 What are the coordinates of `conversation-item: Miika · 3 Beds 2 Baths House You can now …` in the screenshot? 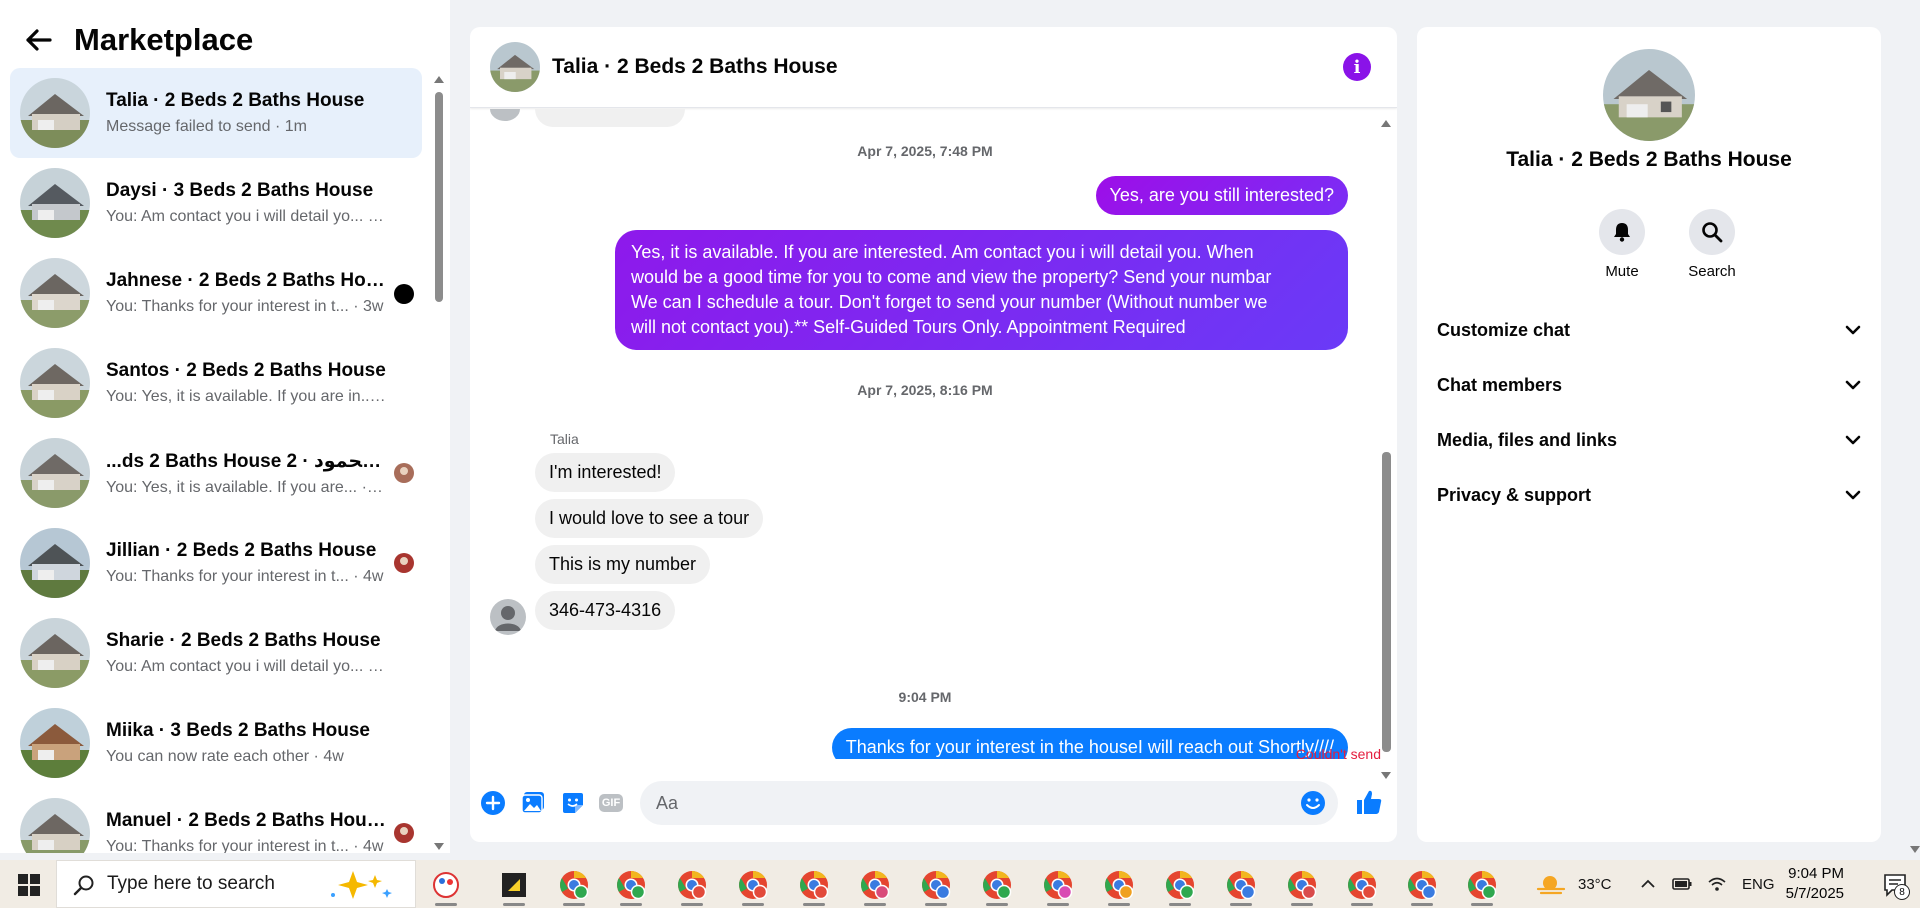 It's located at (216, 743).